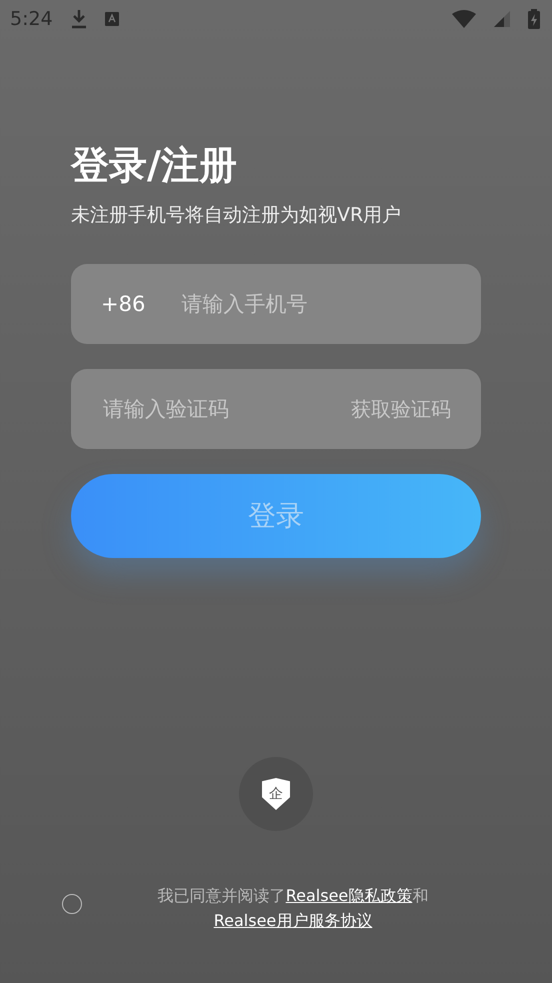  I want to click on download-icon, so click(78, 19).